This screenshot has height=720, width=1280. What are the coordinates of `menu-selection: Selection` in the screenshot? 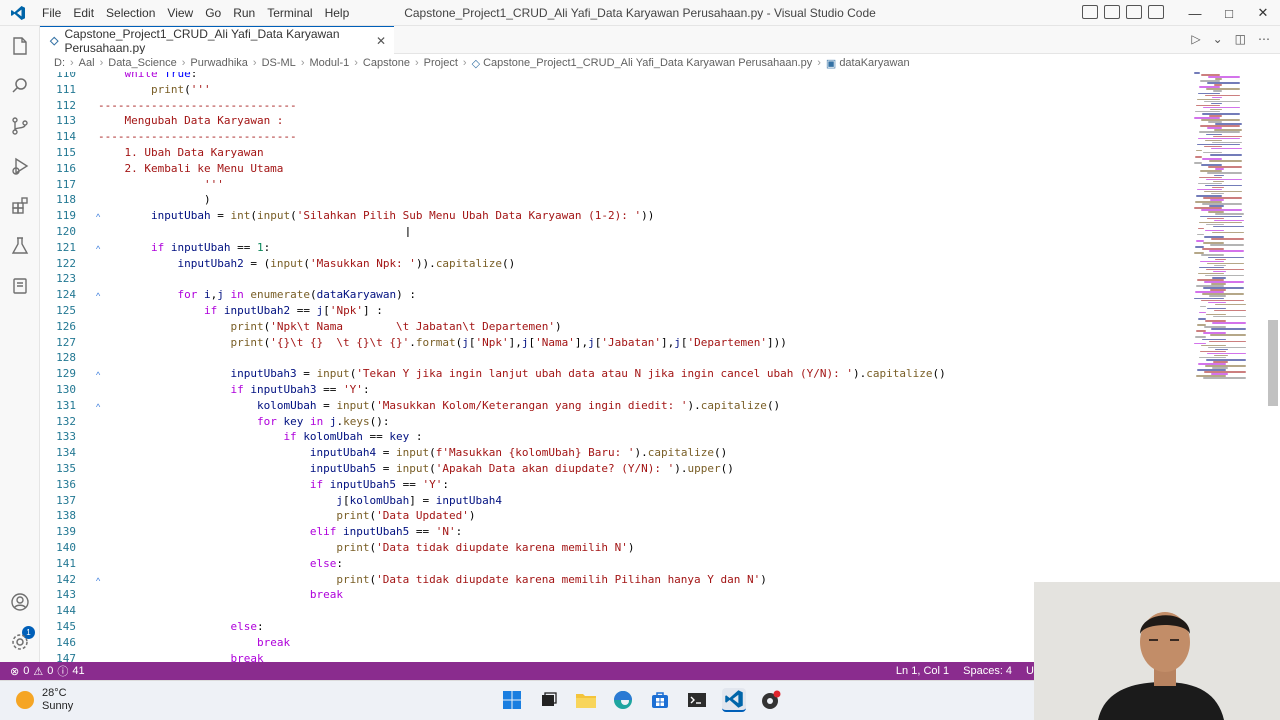 It's located at (130, 13).